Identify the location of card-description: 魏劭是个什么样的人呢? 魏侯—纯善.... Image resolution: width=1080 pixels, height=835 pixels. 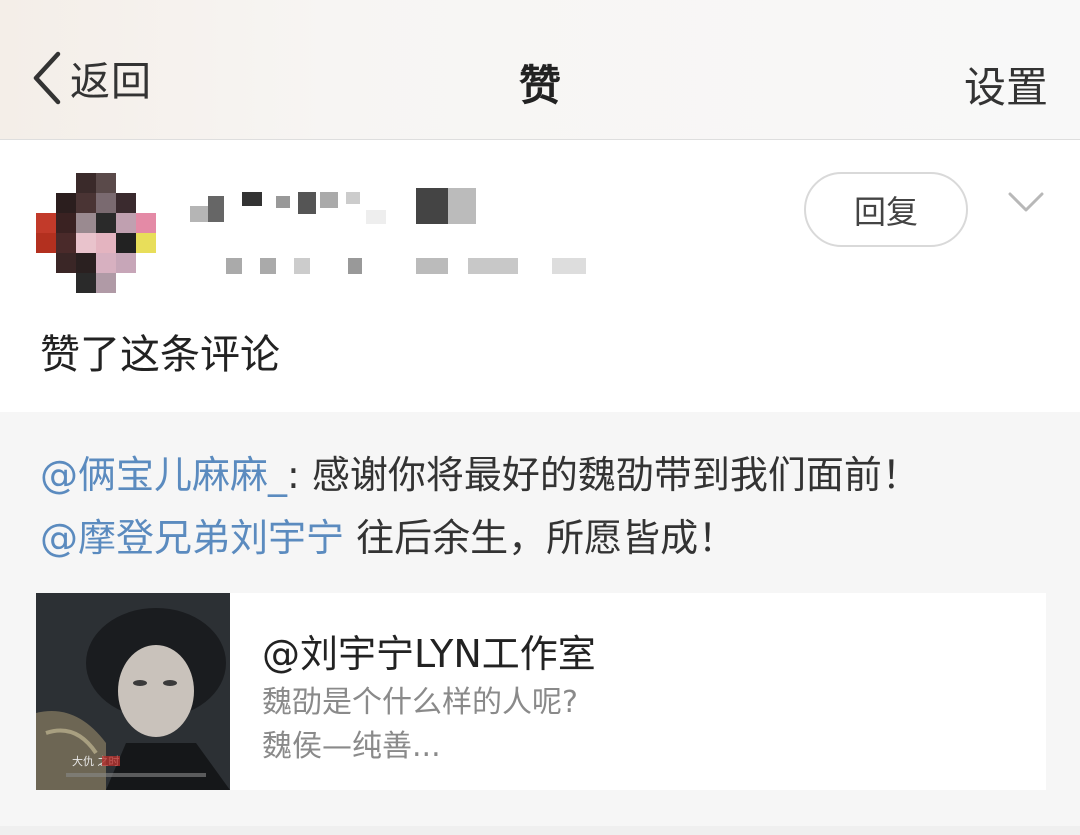
(612, 725).